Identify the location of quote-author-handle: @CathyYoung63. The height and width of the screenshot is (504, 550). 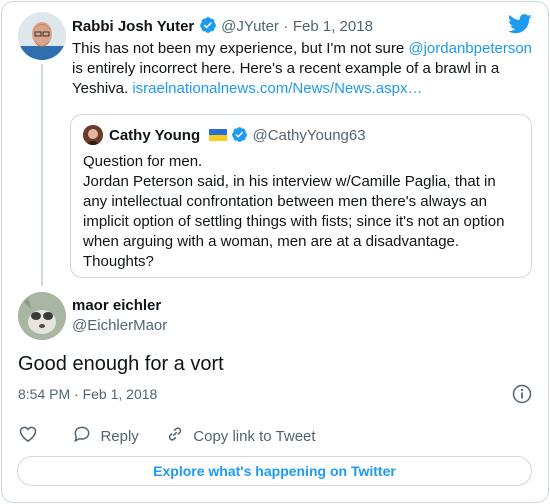
(309, 135).